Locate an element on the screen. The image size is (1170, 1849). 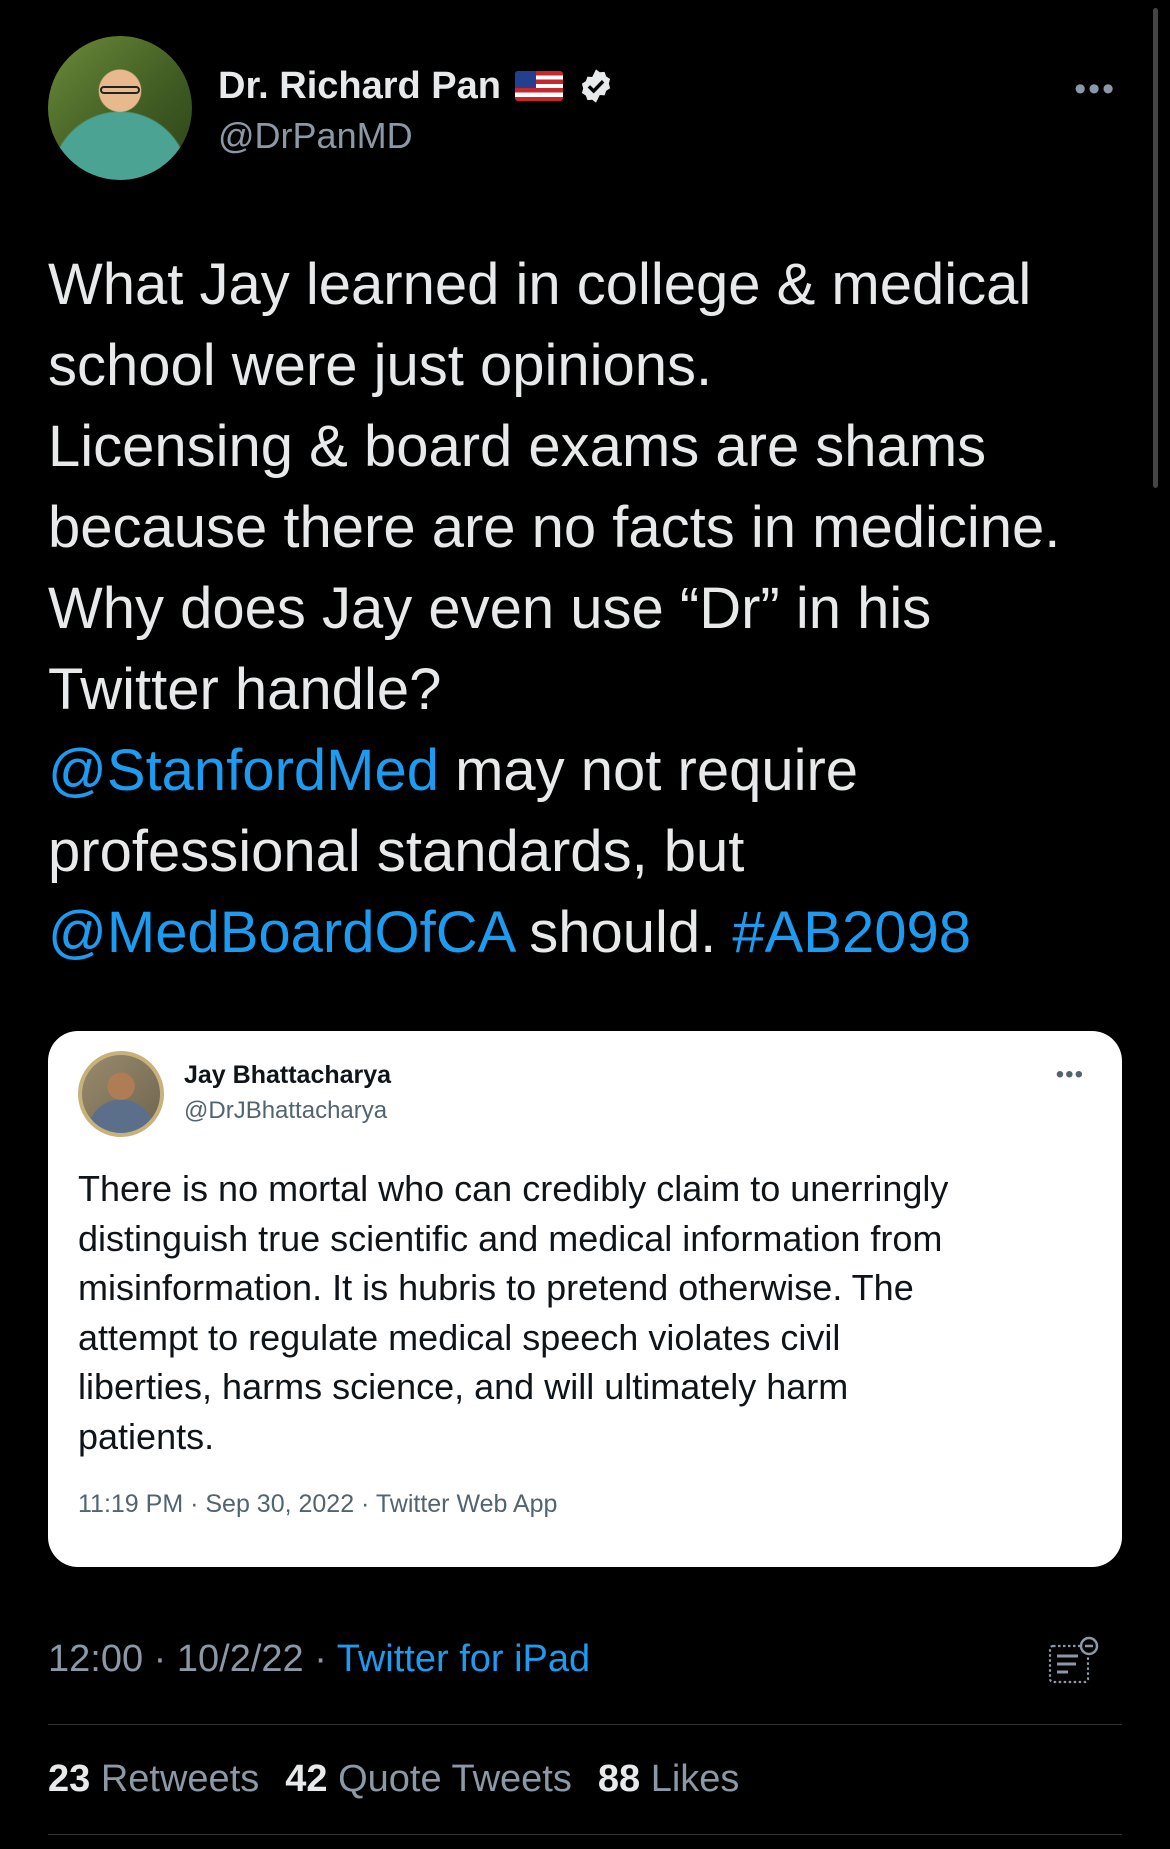
avatar is located at coordinates (120, 108).